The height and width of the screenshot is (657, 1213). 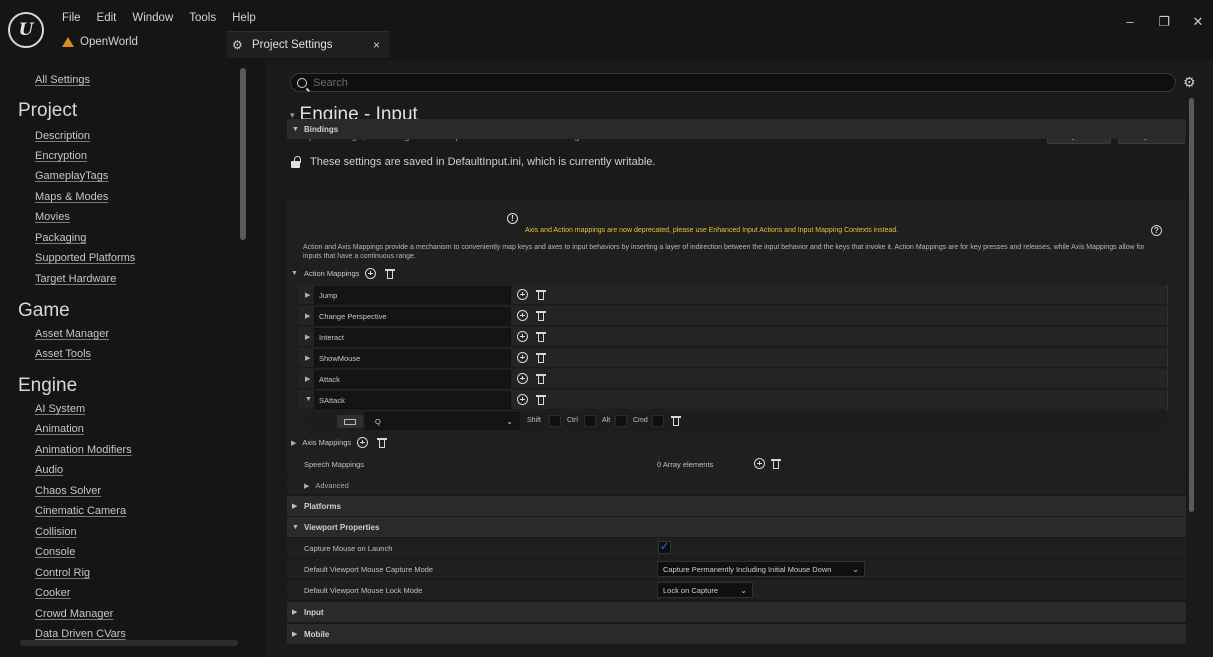 What do you see at coordinates (59, 429) in the screenshot?
I see `sidebar-item-animation: Animation` at bounding box center [59, 429].